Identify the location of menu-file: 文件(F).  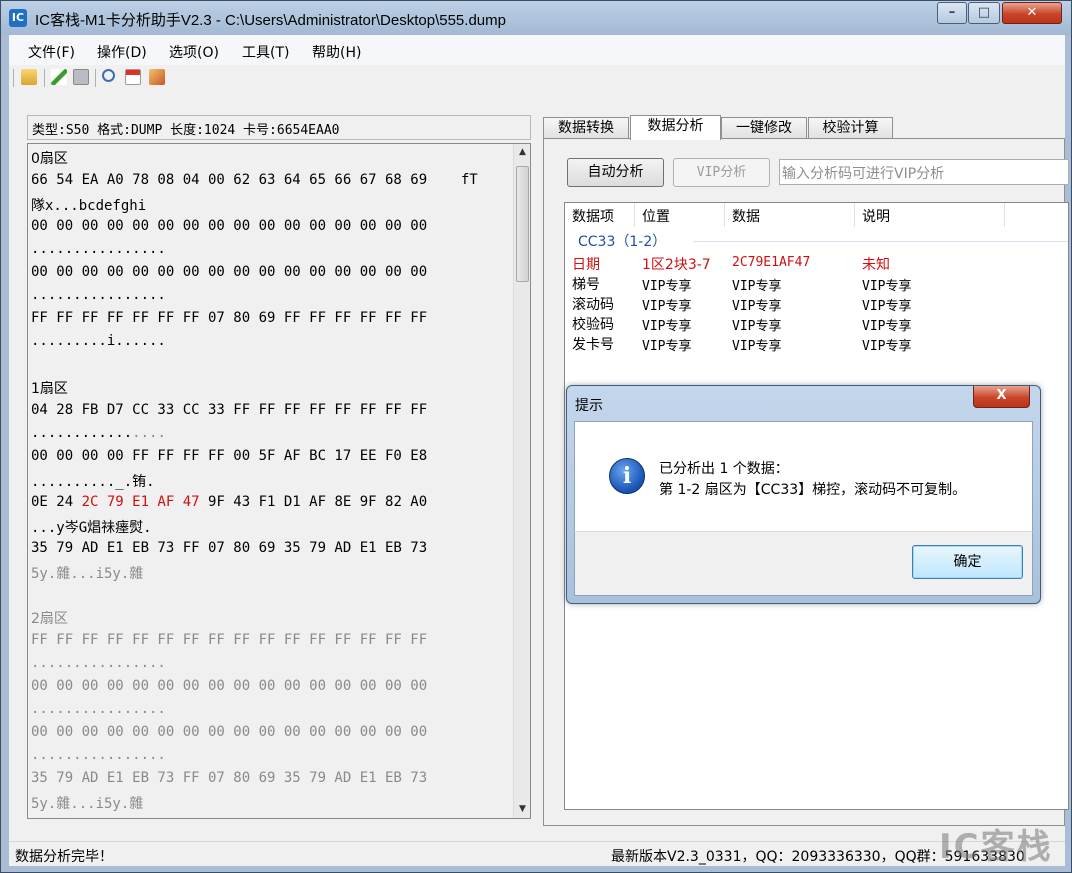
(51, 52).